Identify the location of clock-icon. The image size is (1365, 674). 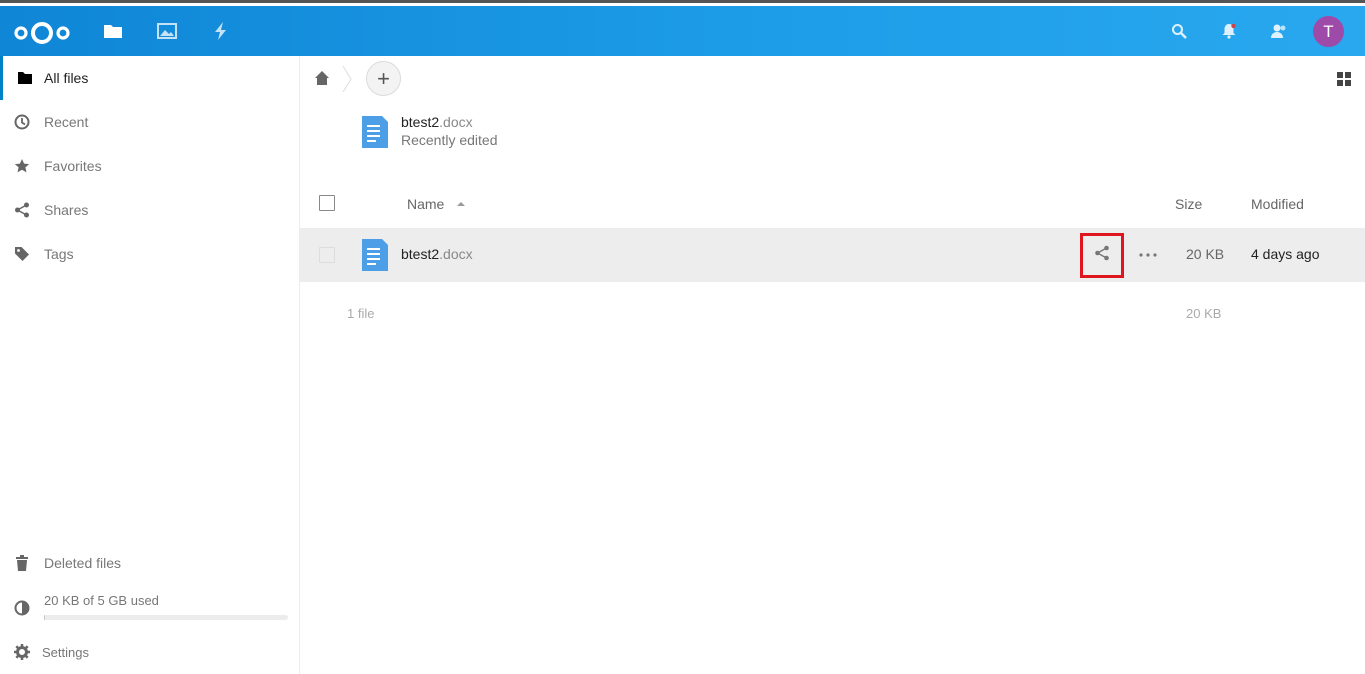
(22, 122).